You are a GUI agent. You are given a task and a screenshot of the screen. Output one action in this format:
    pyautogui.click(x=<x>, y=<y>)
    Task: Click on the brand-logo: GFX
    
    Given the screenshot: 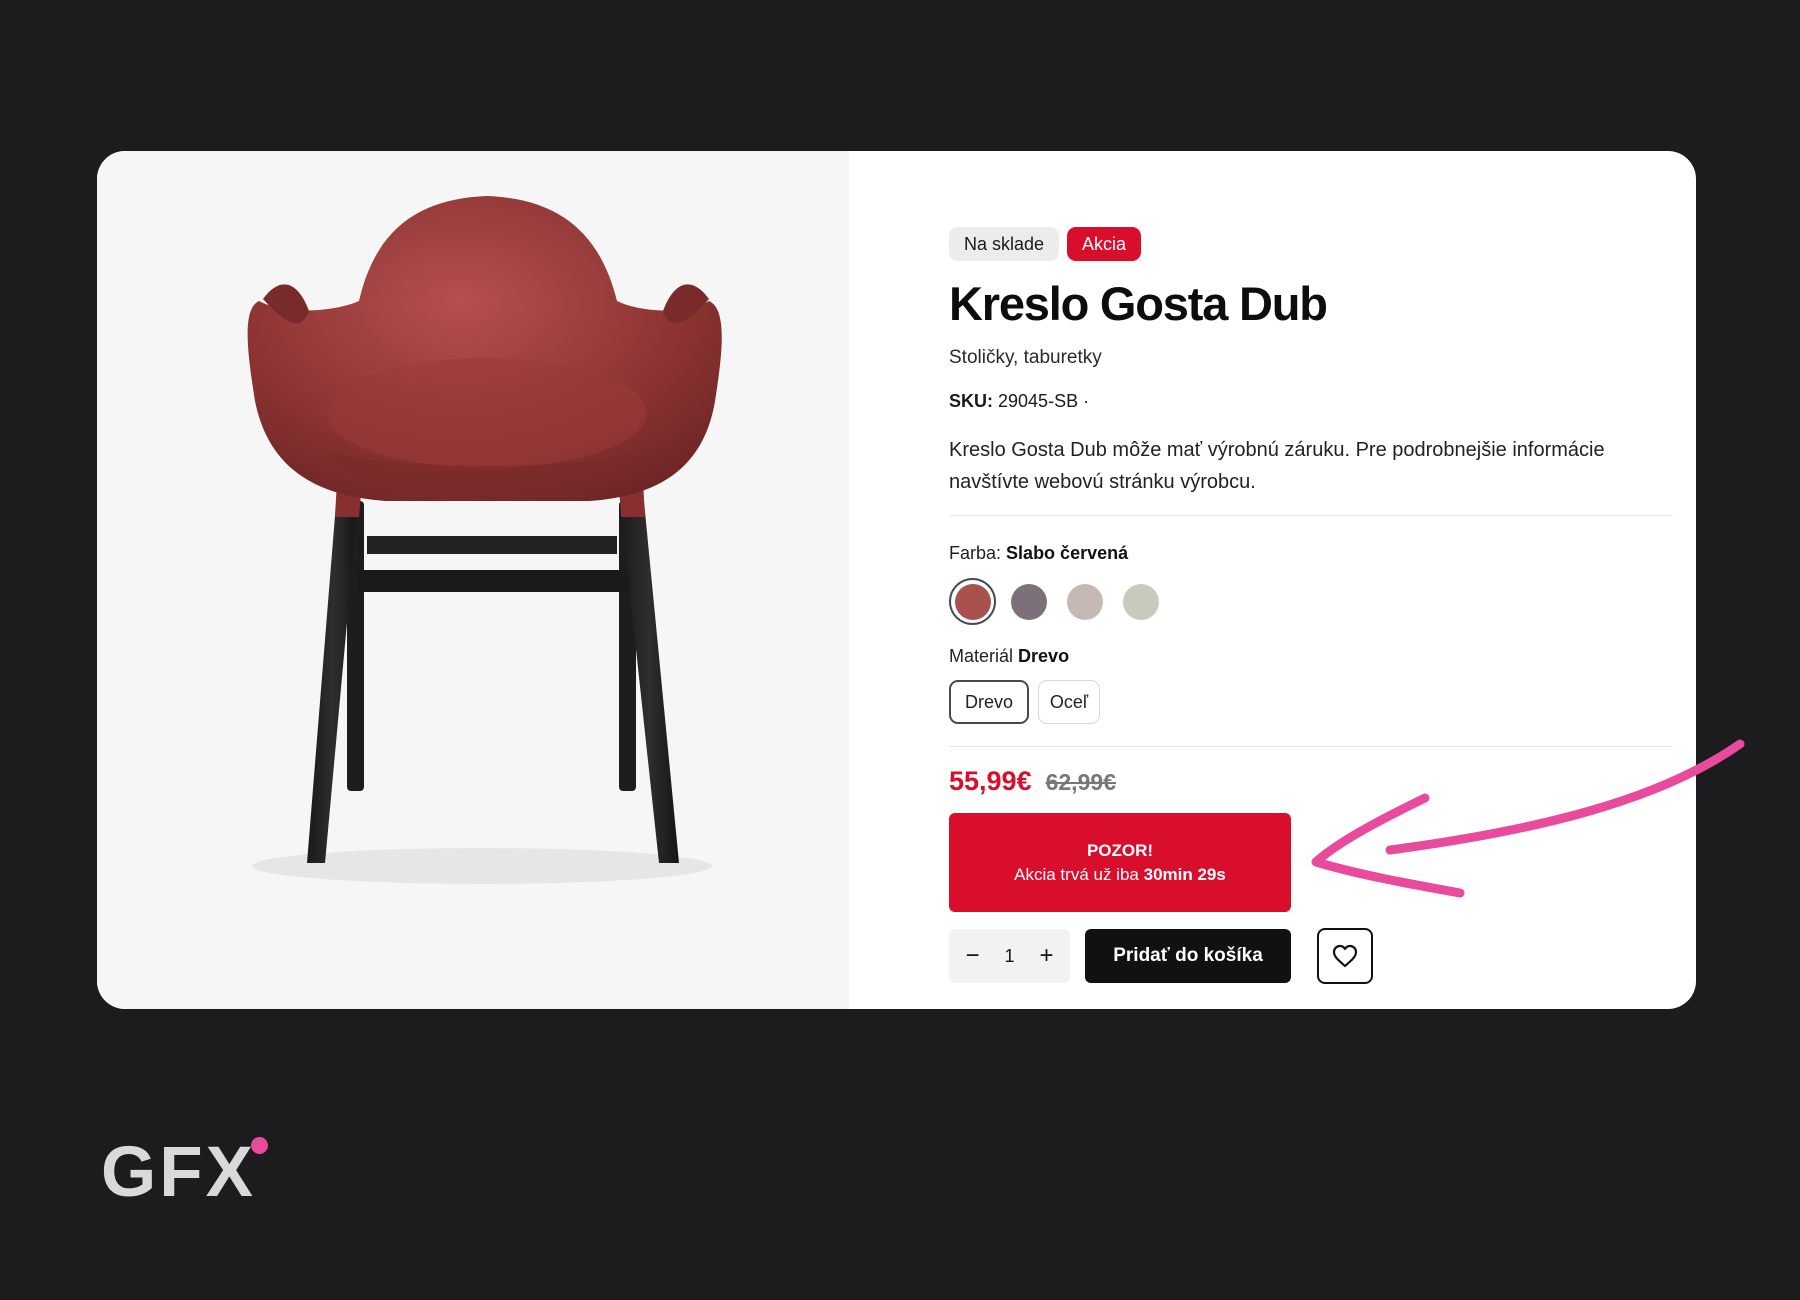 What is the action you would take?
    pyautogui.click(x=184, y=1172)
    